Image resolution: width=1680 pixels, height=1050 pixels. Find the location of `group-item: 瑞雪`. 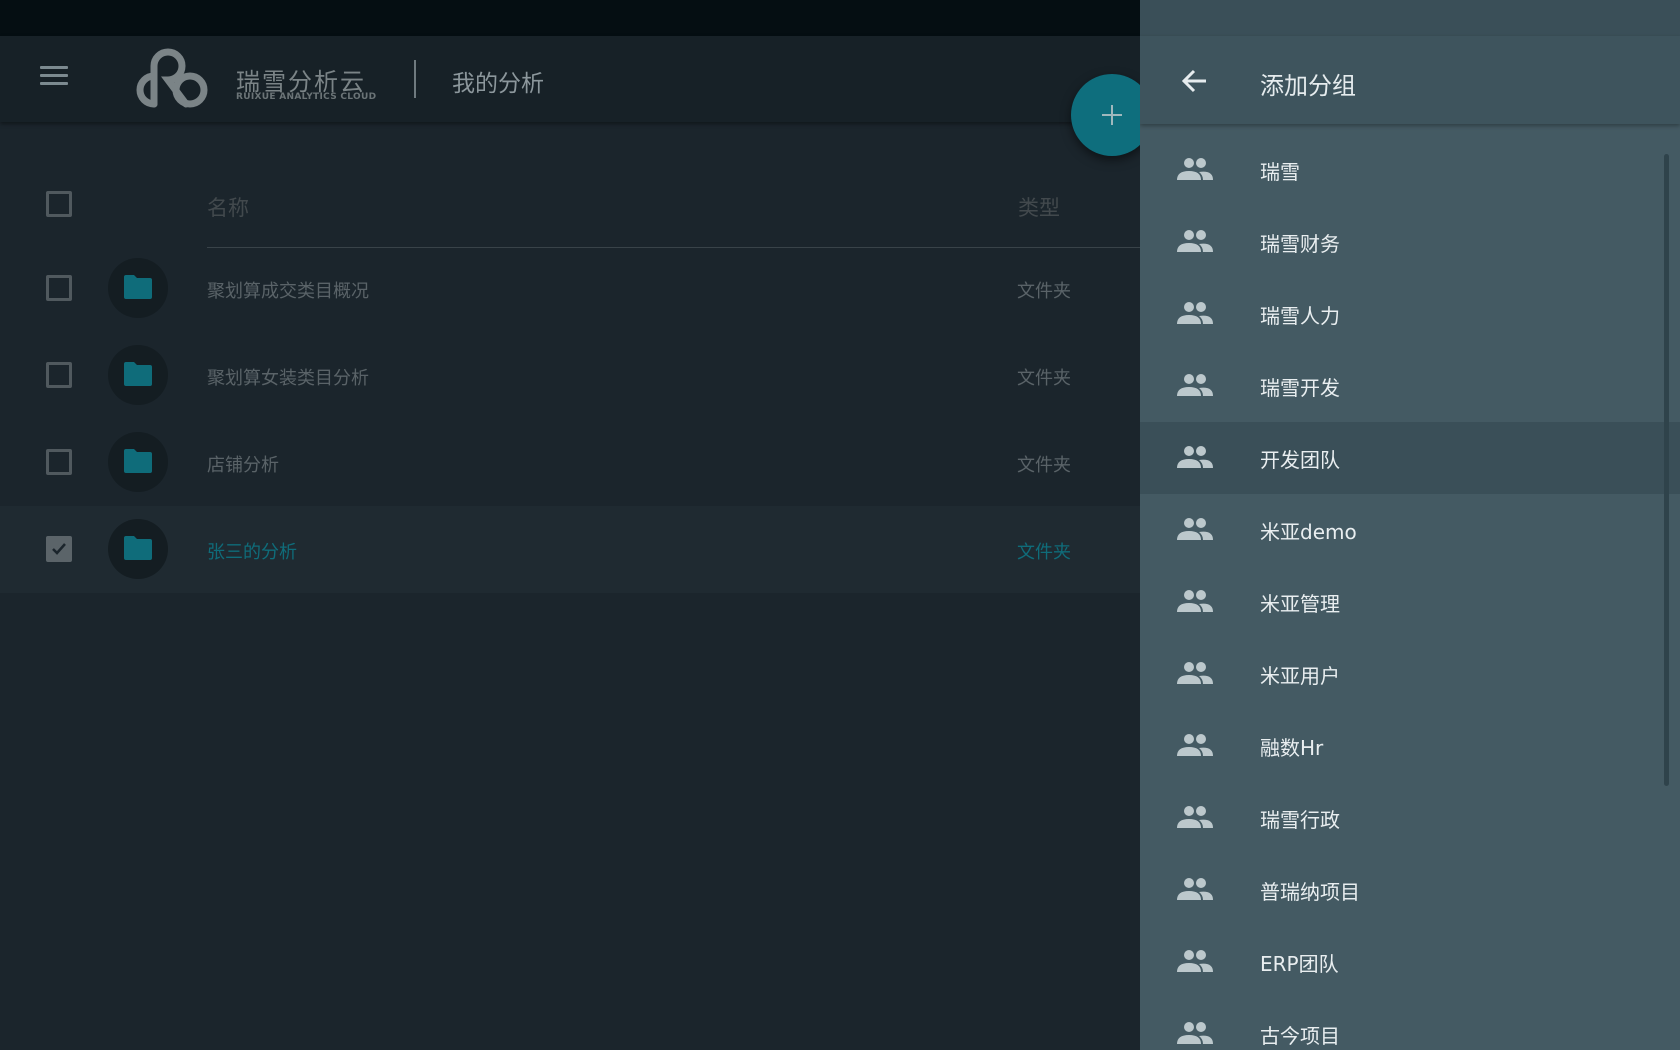

group-item: 瑞雪 is located at coordinates (1410, 170).